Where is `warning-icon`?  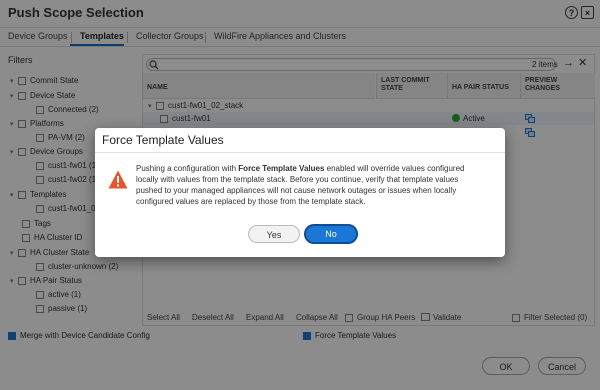 warning-icon is located at coordinates (118, 179).